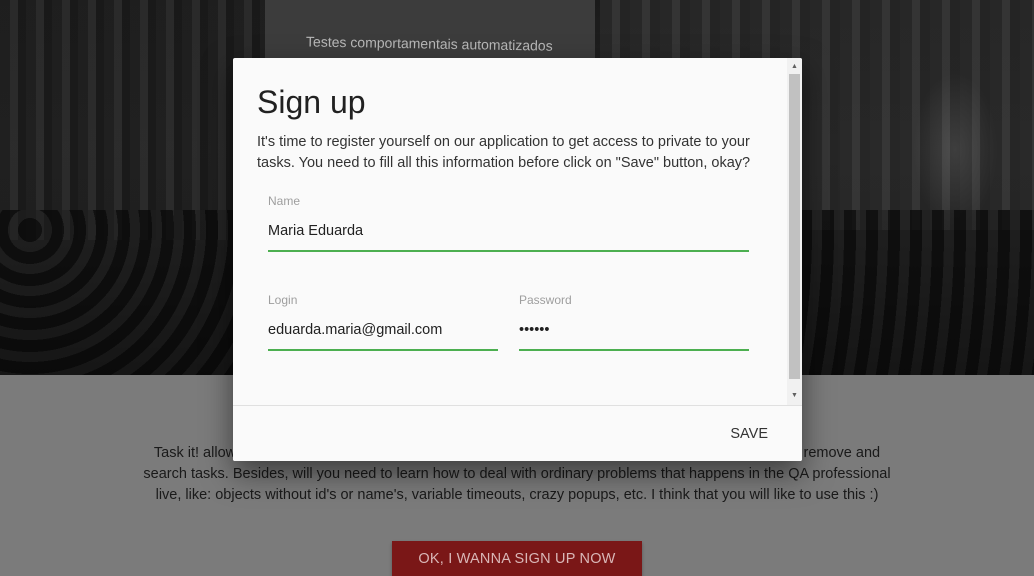 Image resolution: width=1034 pixels, height=576 pixels. Describe the element at coordinates (794, 67) in the screenshot. I see `scroll-up-arrow-icon: ▲` at that location.